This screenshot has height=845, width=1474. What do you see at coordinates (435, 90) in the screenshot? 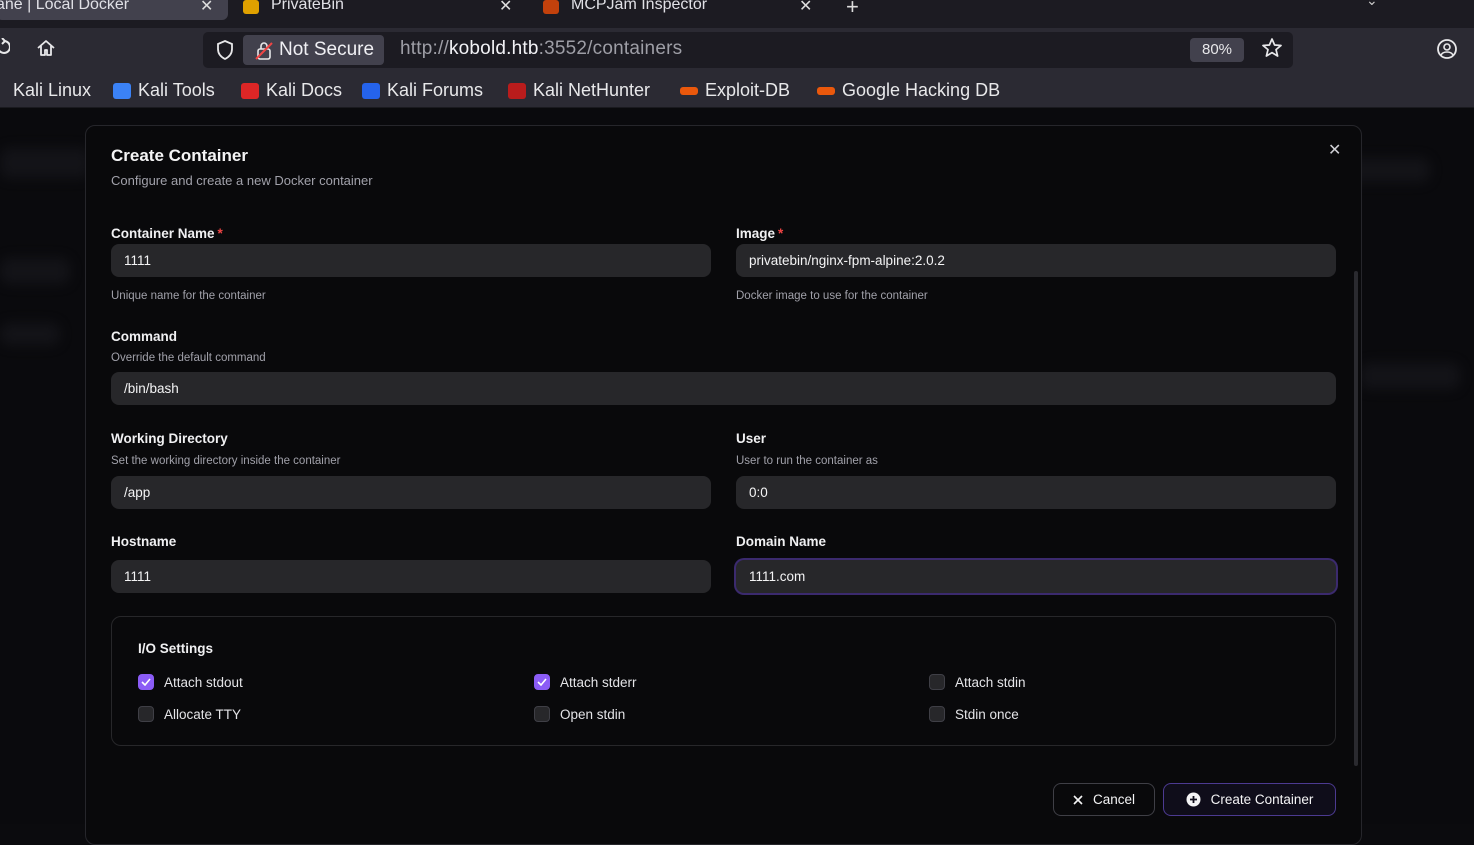
I see `bookmark-label: Kali Forums` at bounding box center [435, 90].